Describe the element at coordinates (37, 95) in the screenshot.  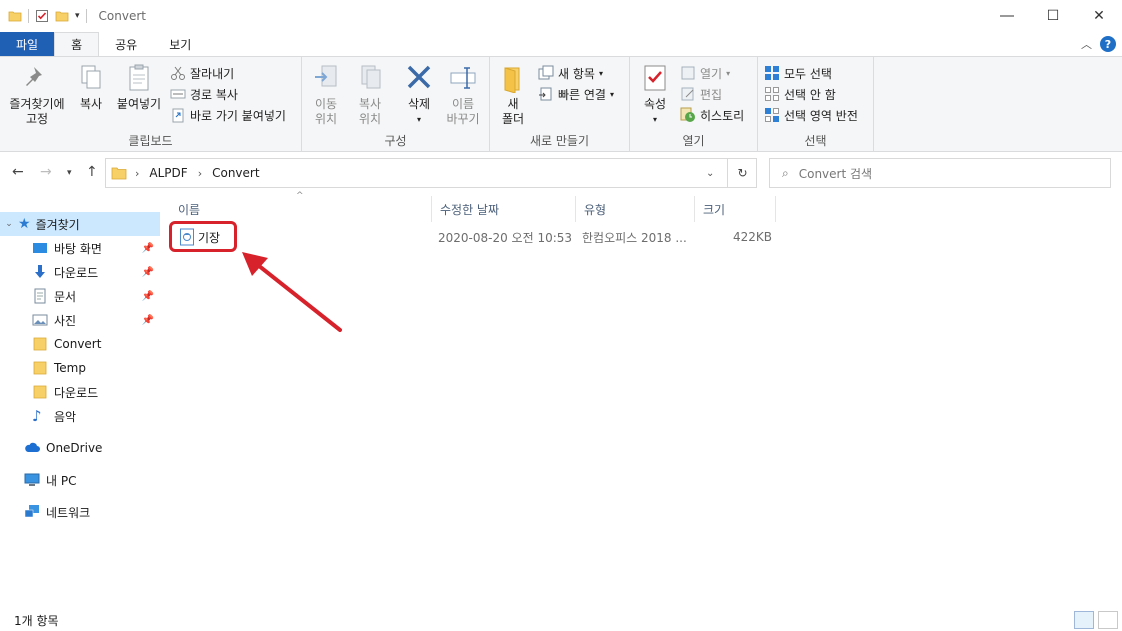
I see `pin-quick-access-button: 즐겨찾기에 고정` at that location.